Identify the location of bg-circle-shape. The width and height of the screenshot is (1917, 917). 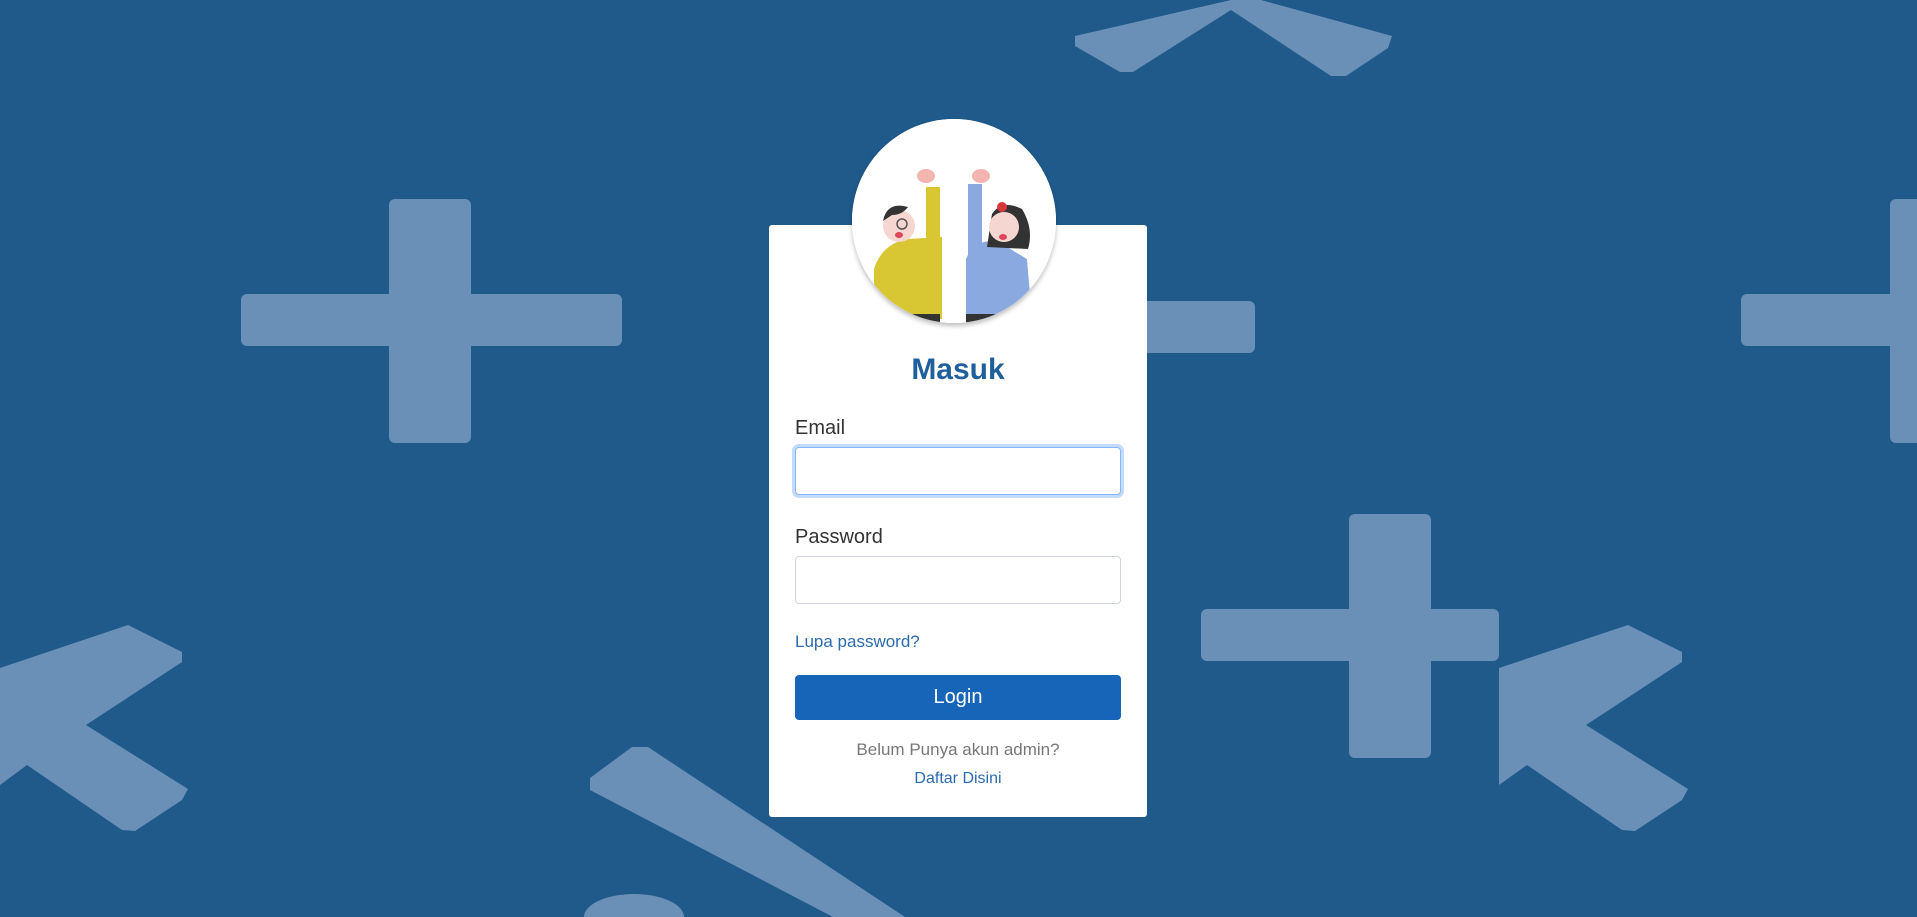
(634, 905).